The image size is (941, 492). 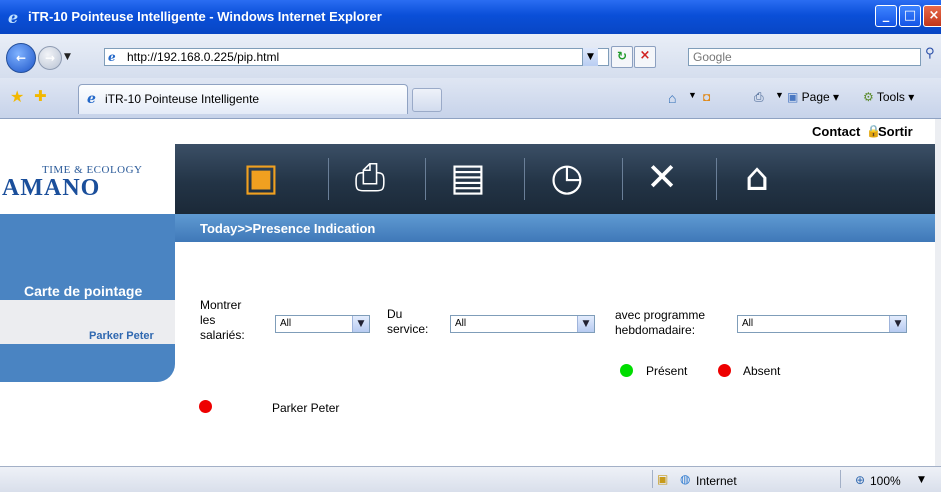 What do you see at coordinates (305, 408) in the screenshot?
I see `employee-name: Parker Peter` at bounding box center [305, 408].